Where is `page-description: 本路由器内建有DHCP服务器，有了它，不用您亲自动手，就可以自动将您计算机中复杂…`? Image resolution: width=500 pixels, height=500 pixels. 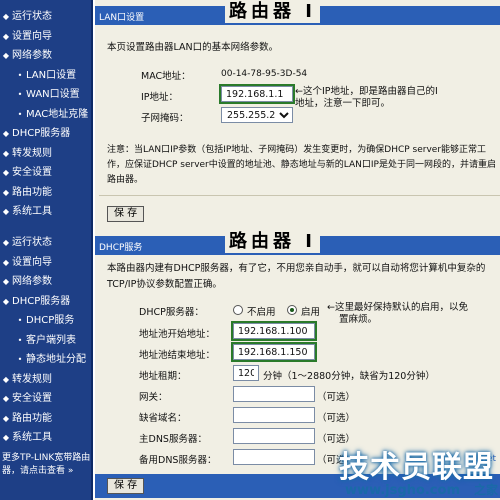 page-description: 本路由器内建有DHCP服务器，有了它，不用您亲自动手，就可以自动将您计算机中复杂… is located at coordinates (296, 276).